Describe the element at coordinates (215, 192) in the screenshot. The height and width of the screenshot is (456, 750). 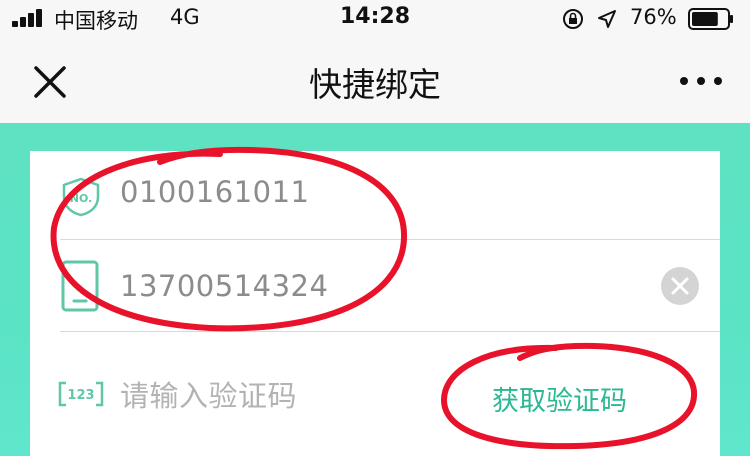
I see `account-number-field: 0100161011` at that location.